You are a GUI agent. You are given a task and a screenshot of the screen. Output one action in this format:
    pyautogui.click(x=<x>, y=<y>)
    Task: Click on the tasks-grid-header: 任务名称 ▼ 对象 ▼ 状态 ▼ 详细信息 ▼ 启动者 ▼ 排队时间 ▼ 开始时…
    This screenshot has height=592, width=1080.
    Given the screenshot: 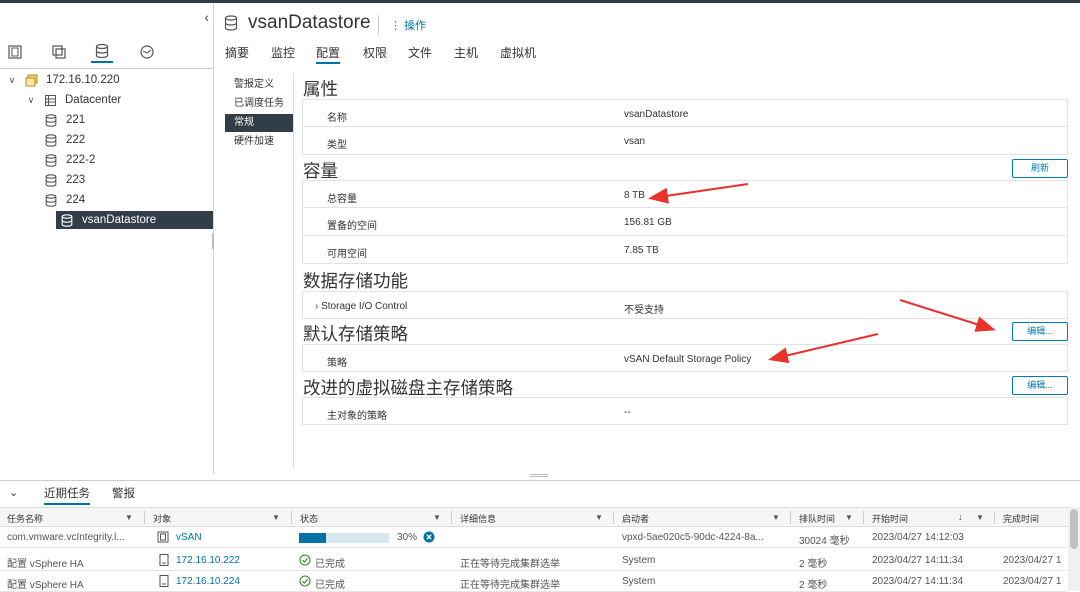 What is the action you would take?
    pyautogui.click(x=534, y=517)
    